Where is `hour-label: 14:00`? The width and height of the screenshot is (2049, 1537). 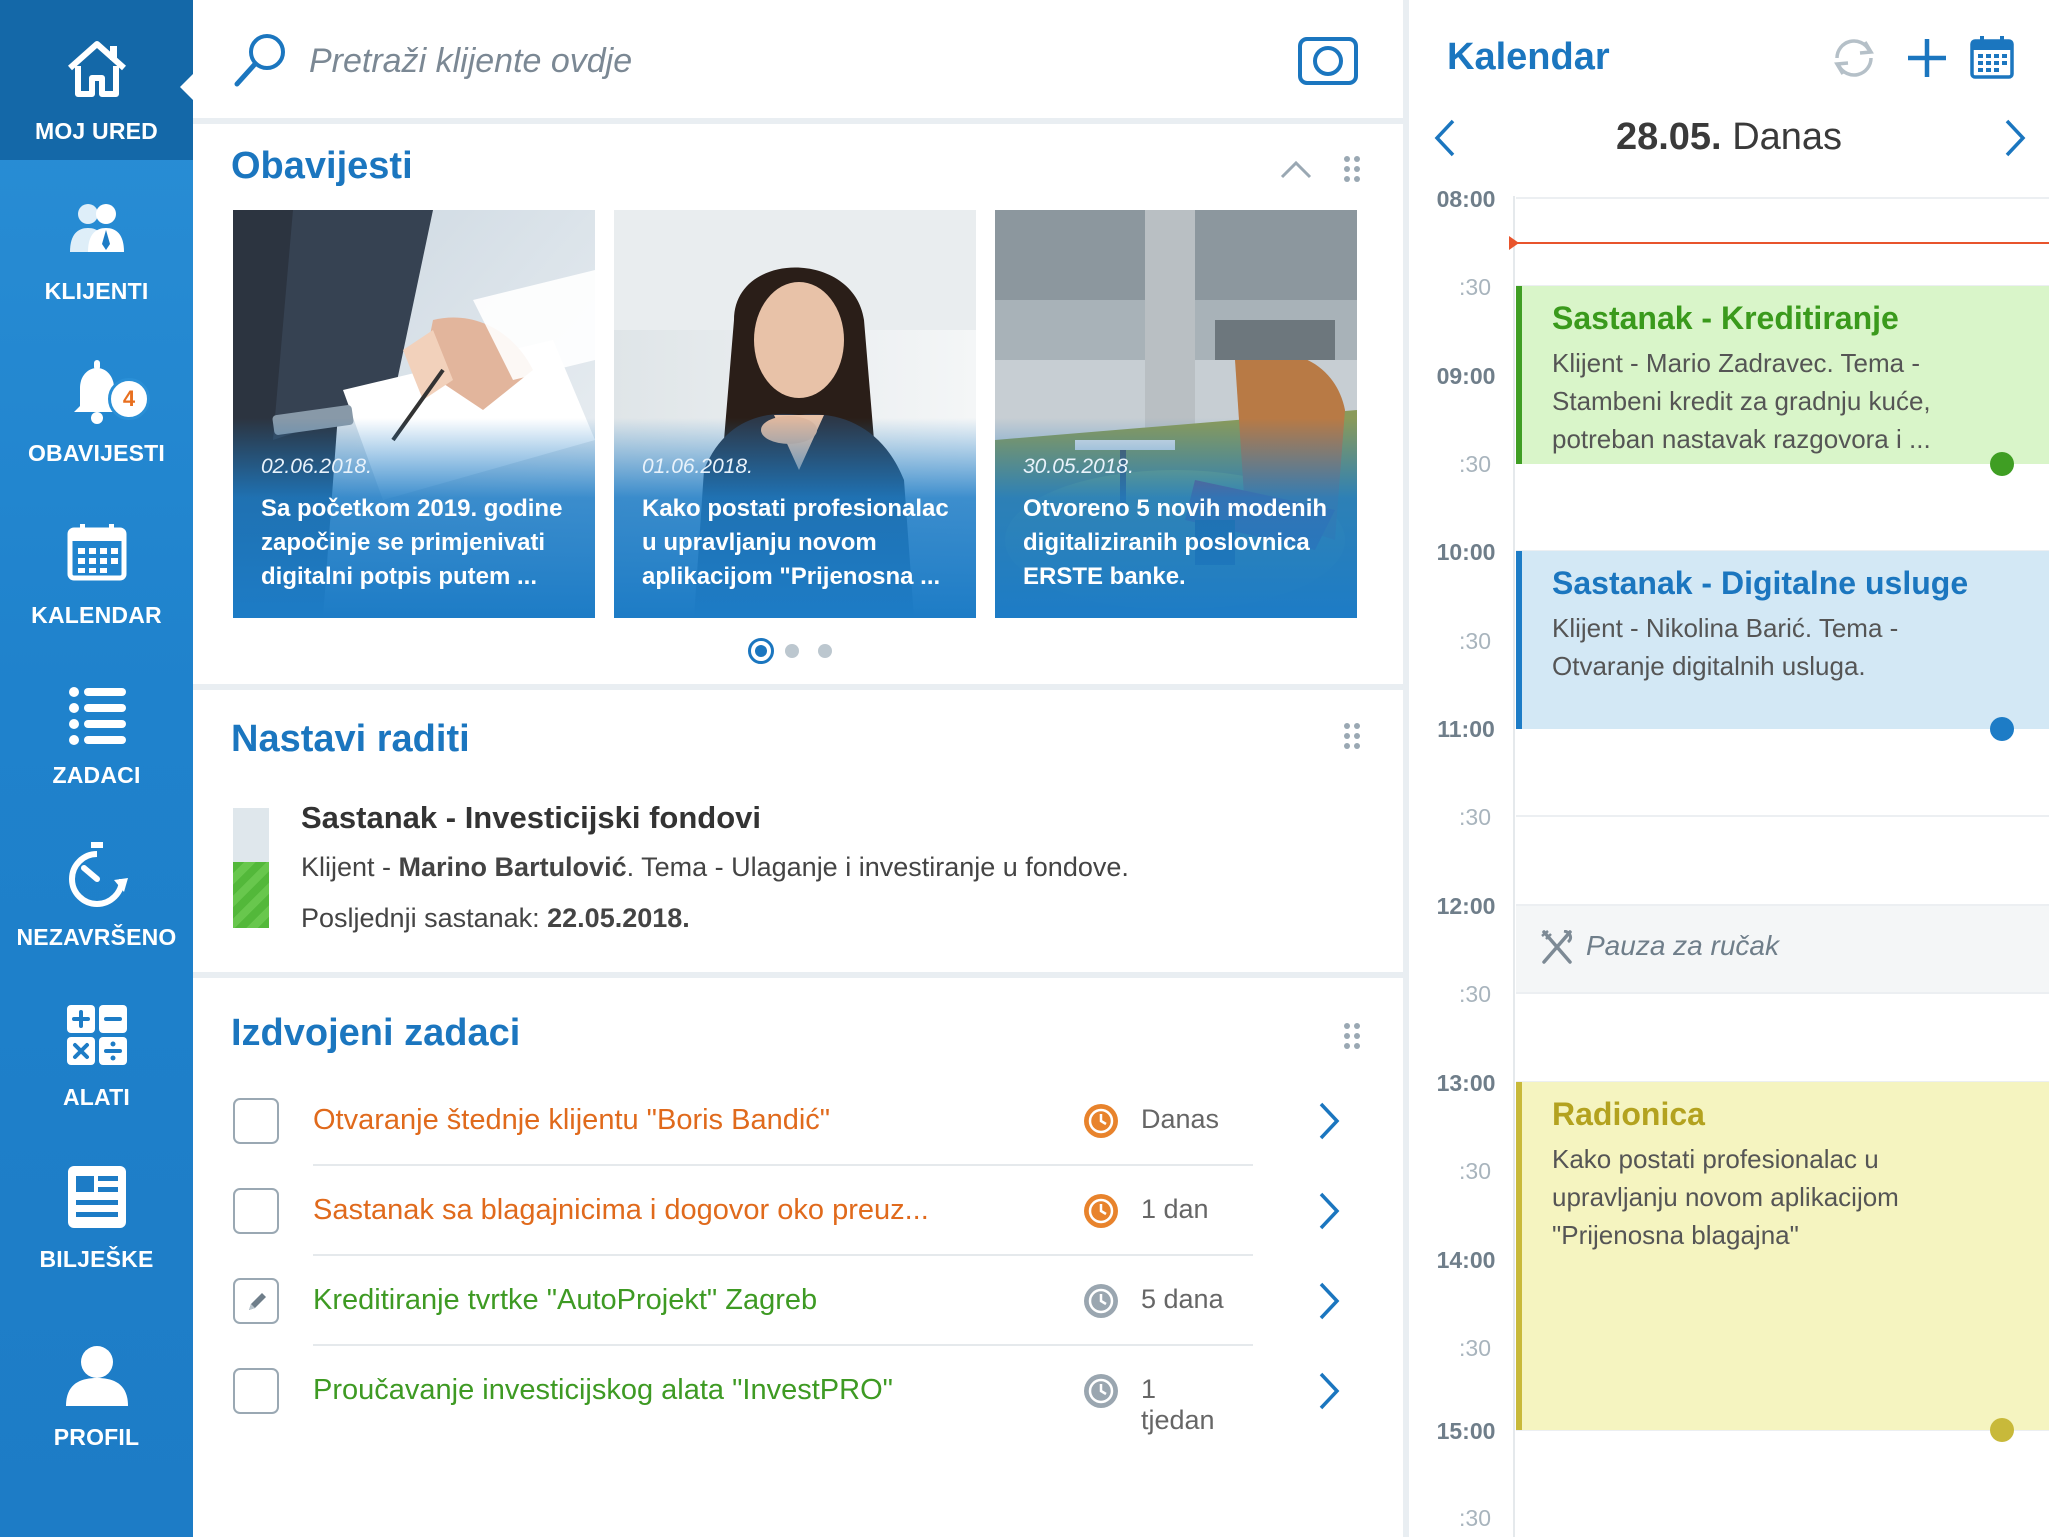
hour-label: 14:00 is located at coordinates (1466, 1260).